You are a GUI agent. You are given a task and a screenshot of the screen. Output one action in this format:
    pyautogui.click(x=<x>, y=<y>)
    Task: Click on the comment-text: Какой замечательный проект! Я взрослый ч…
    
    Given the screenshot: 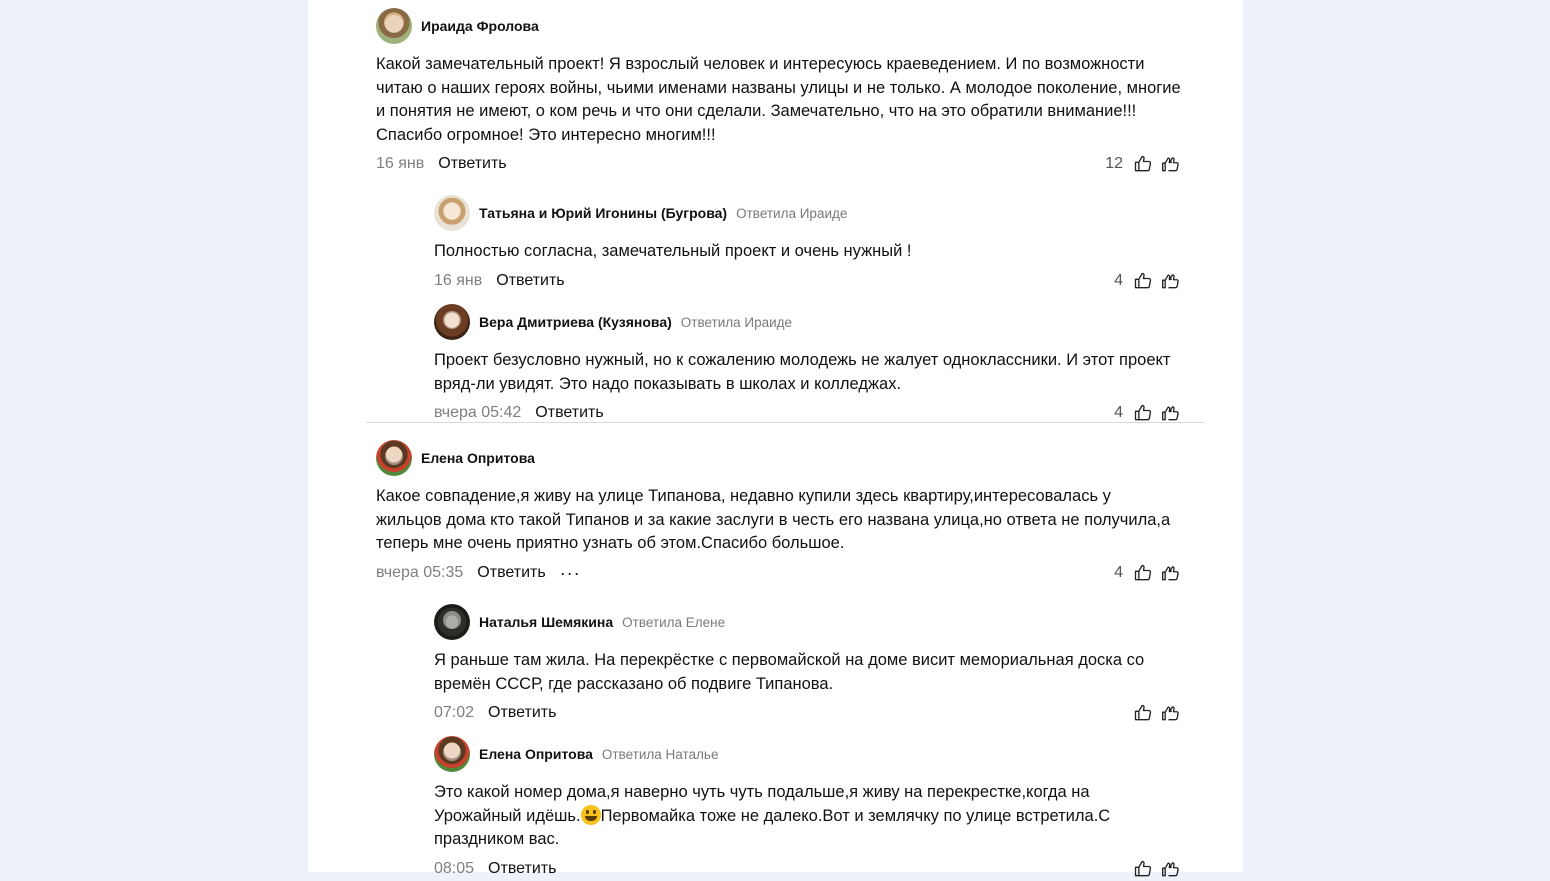 What is the action you would take?
    pyautogui.click(x=778, y=99)
    